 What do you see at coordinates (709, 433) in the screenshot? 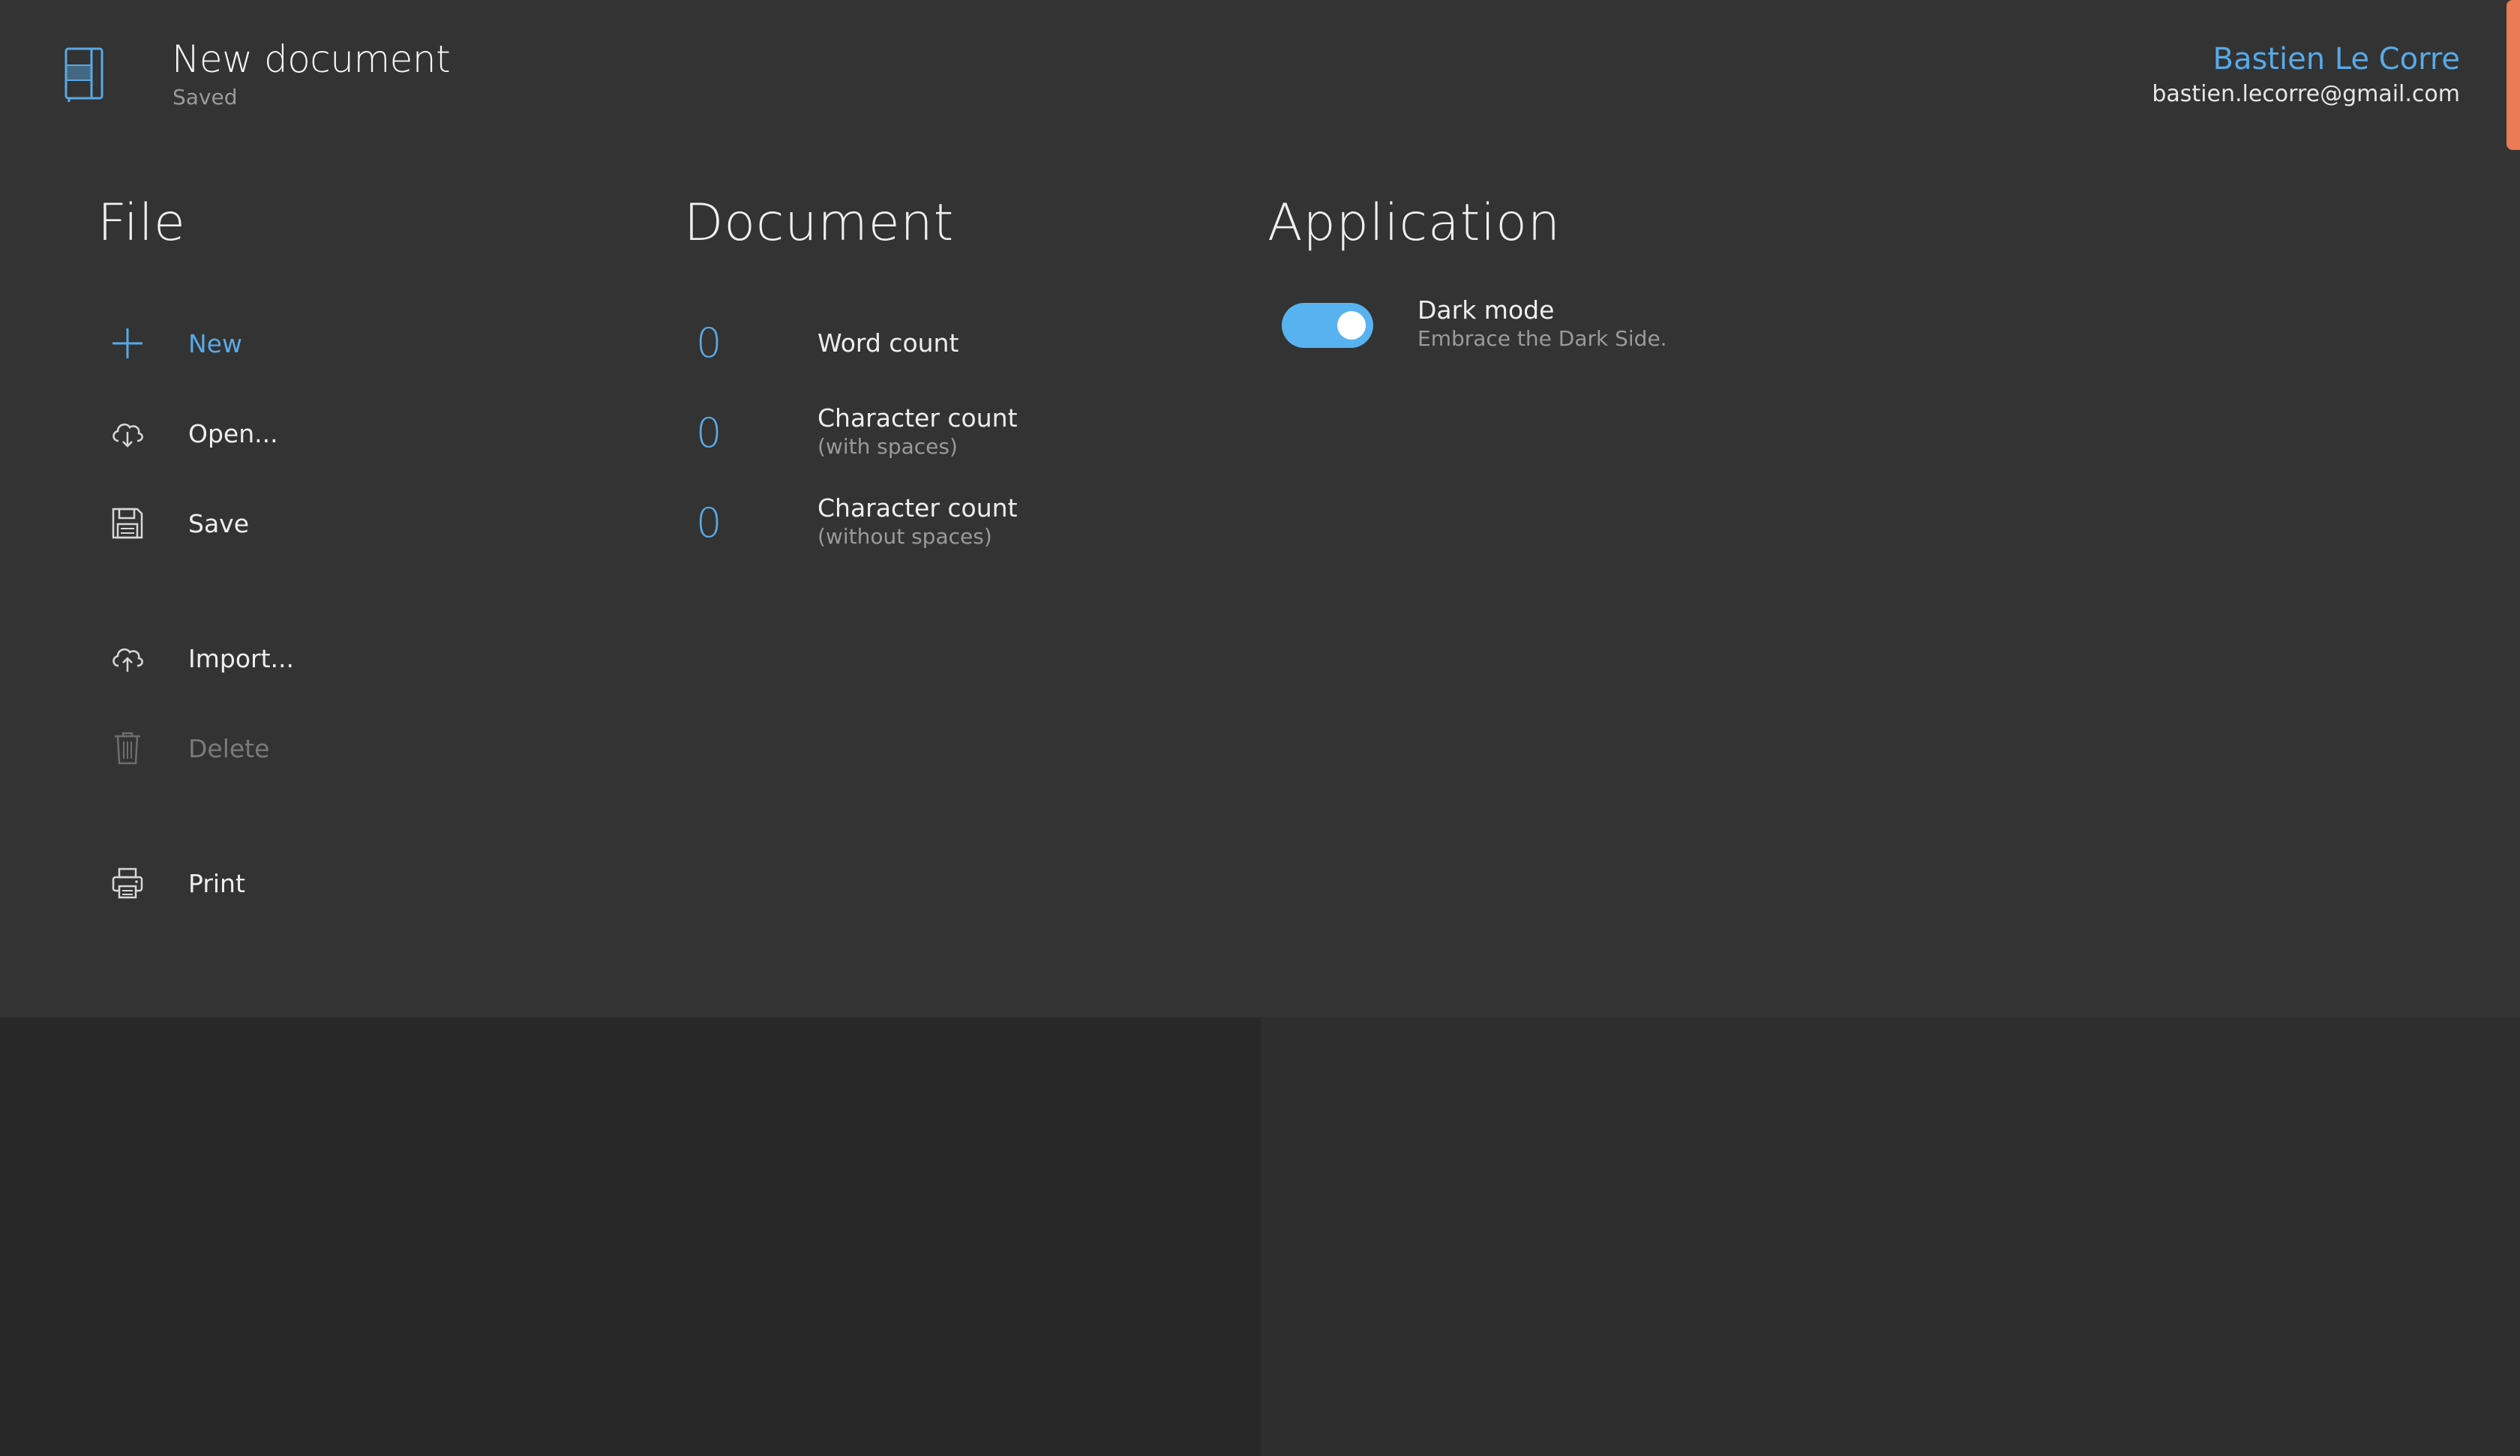
I see `char-count-spaces-value: 0` at bounding box center [709, 433].